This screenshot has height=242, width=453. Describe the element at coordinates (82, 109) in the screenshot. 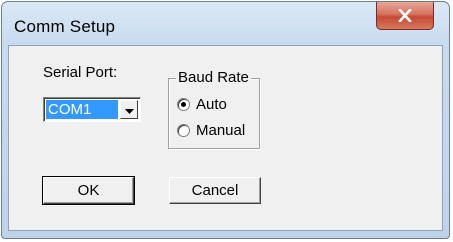

I see `serial-port-value: COM1` at that location.